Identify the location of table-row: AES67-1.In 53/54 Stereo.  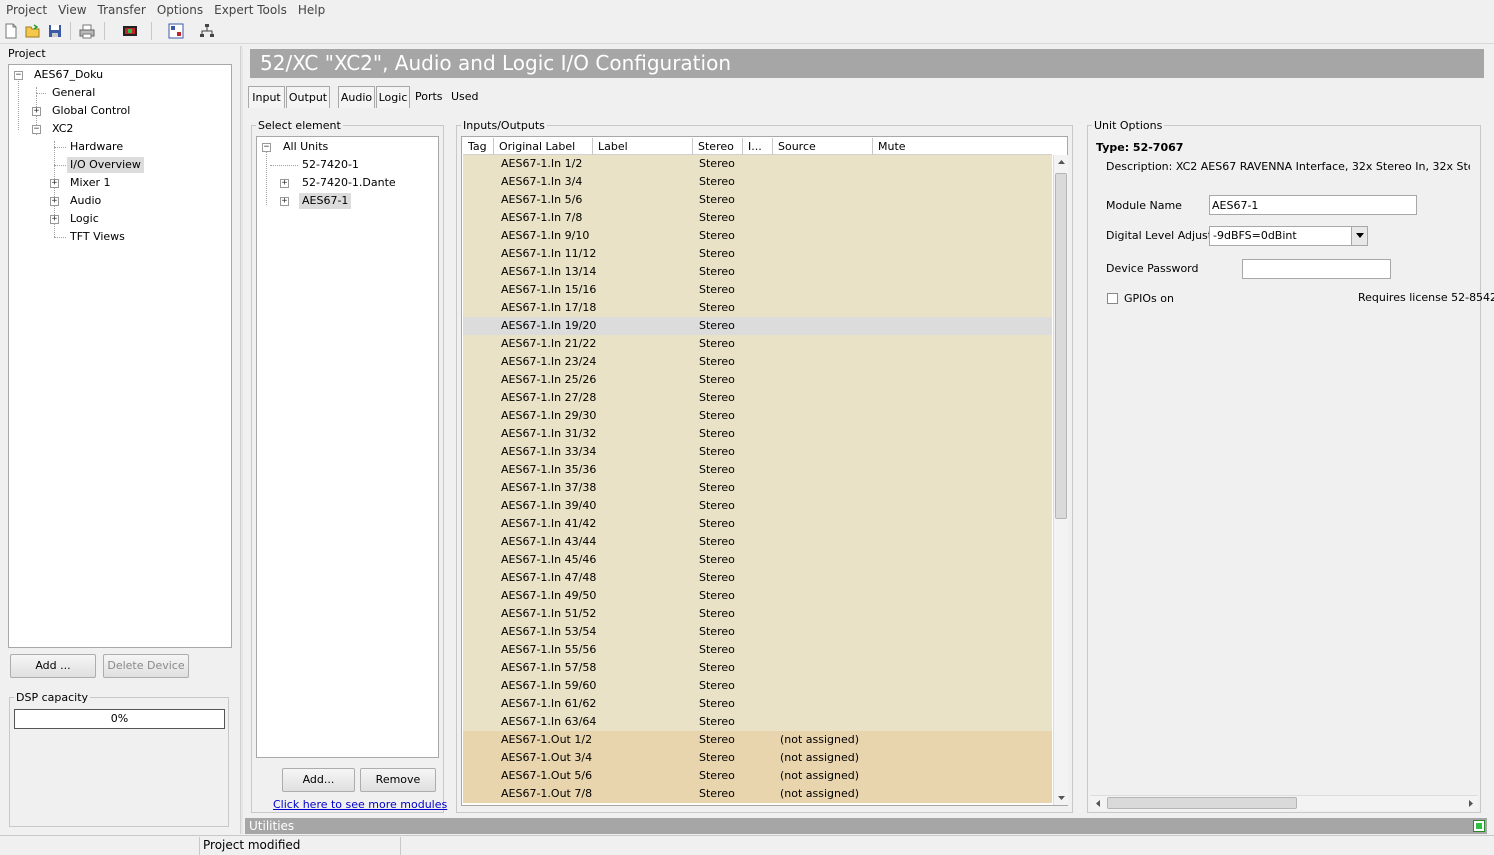
(757, 632).